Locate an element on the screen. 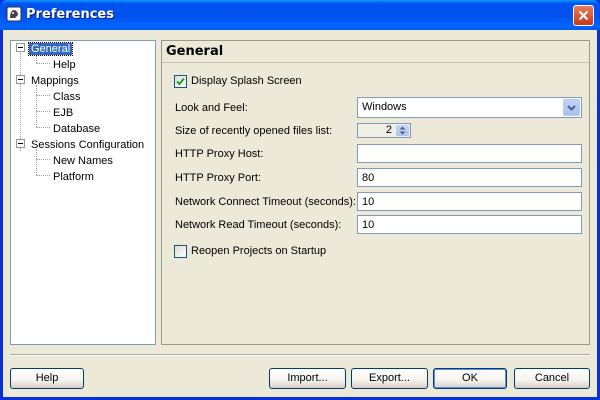 This screenshot has height=400, width=600. tree-item-class: Class is located at coordinates (67, 97).